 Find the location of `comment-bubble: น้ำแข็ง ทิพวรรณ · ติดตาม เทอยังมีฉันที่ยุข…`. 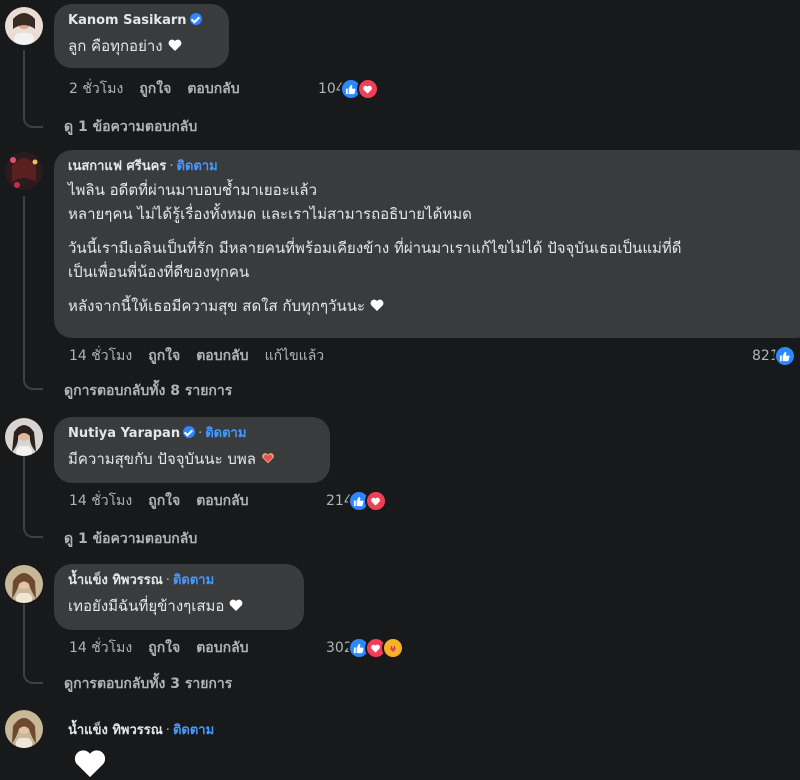

comment-bubble: น้ำแข็ง ทิพวรรณ · ติดตาม เทอยังมีฉันที่ยุข… is located at coordinates (179, 597).